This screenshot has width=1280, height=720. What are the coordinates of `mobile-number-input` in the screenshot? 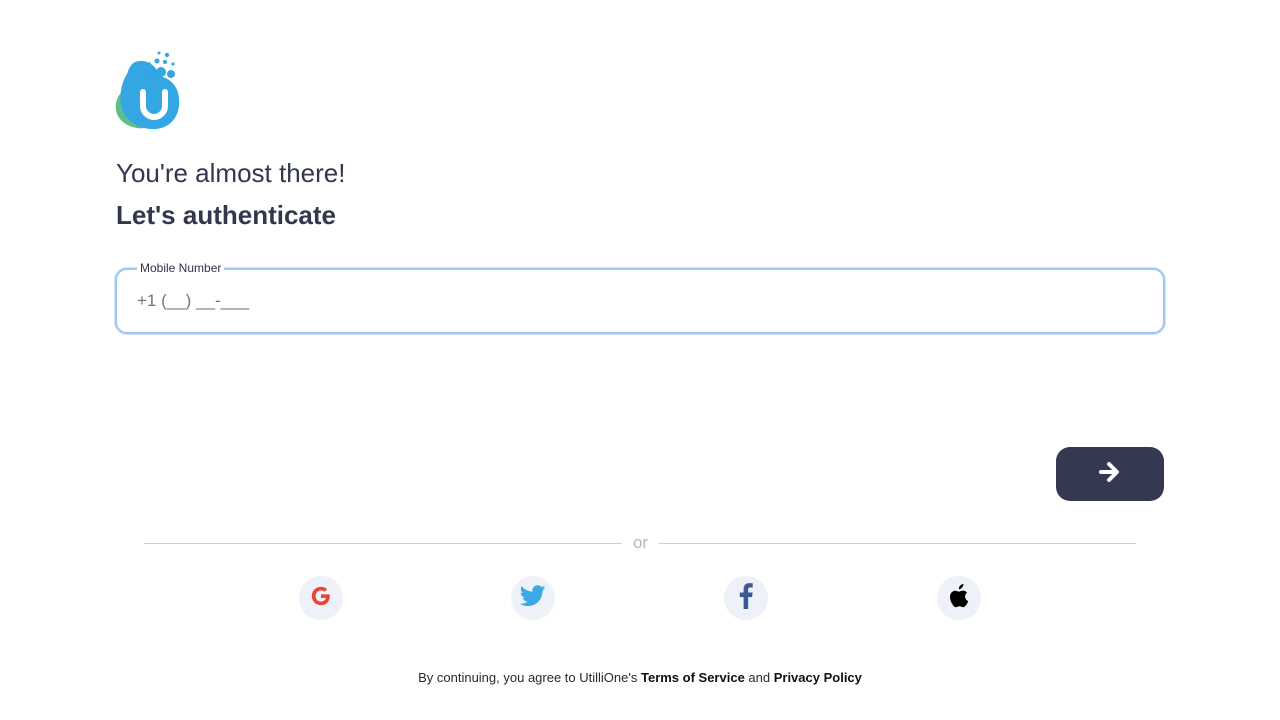 It's located at (587, 301).